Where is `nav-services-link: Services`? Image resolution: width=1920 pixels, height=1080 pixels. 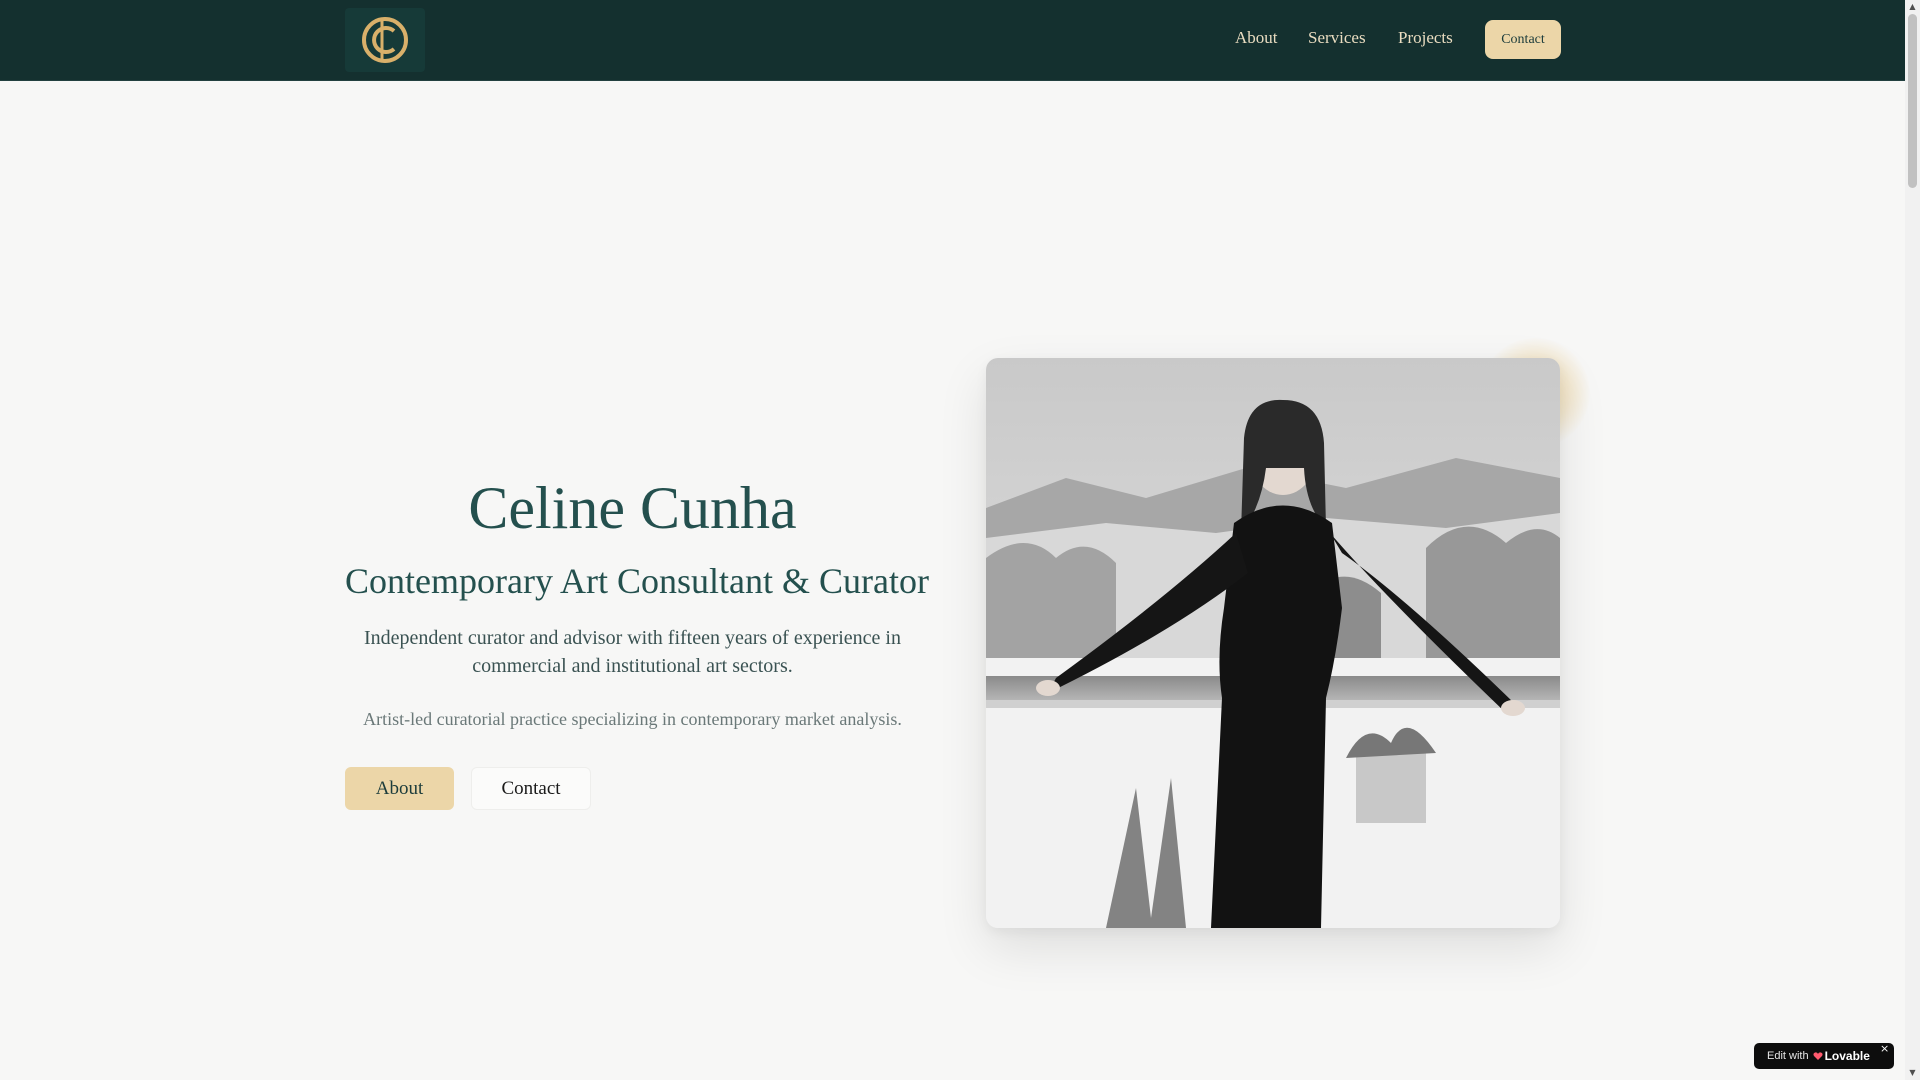 nav-services-link: Services is located at coordinates (1337, 38).